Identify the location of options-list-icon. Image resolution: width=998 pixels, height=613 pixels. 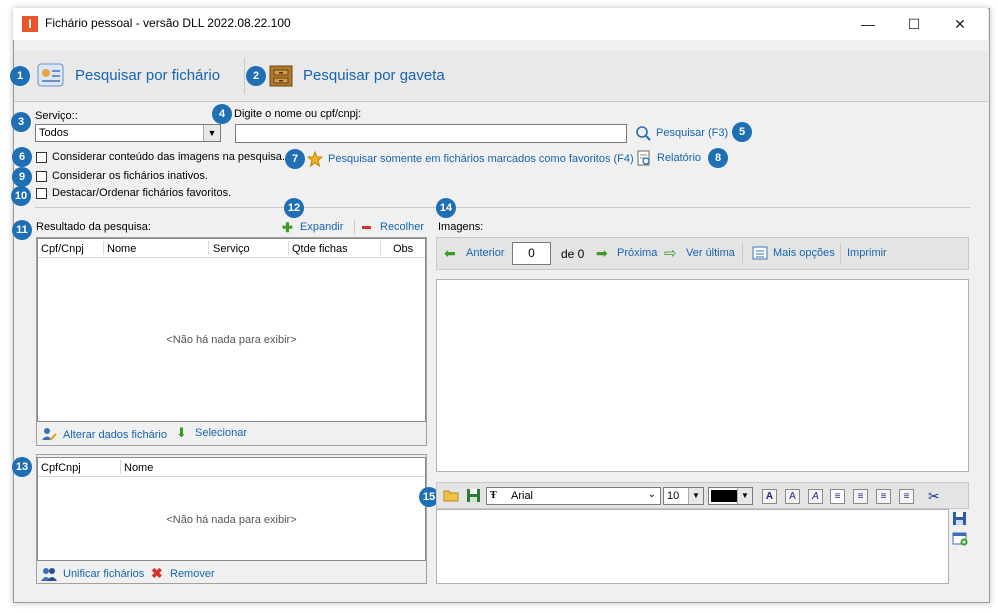
(760, 253).